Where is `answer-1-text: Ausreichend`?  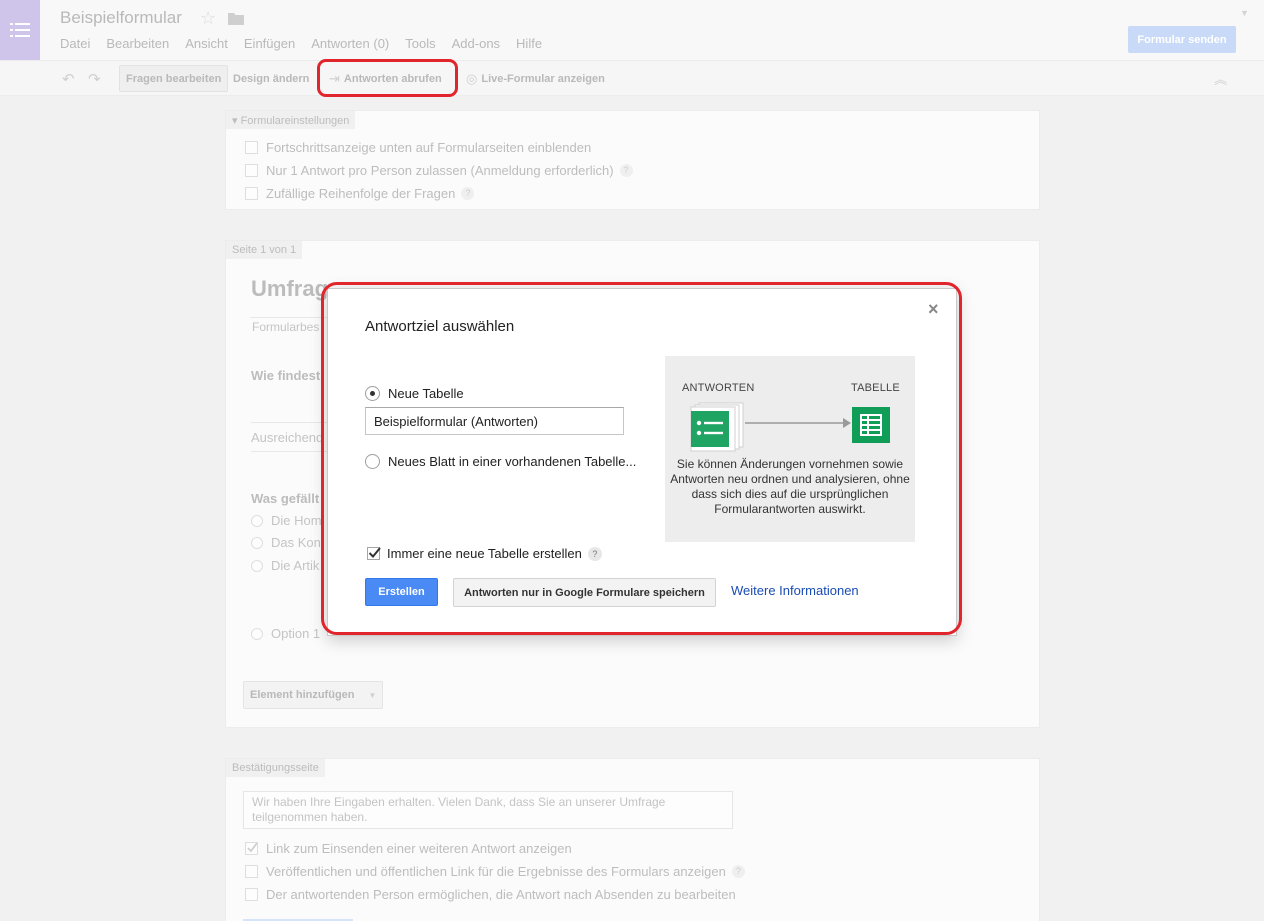 answer-1-text: Ausreichend is located at coordinates (287, 437).